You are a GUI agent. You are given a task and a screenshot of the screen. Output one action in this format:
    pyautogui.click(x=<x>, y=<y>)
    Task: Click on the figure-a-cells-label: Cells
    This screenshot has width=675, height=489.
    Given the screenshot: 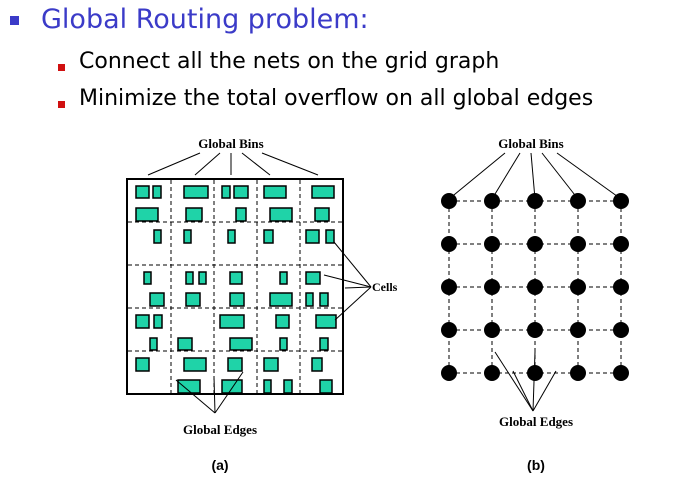 What is the action you would take?
    pyautogui.click(x=385, y=287)
    